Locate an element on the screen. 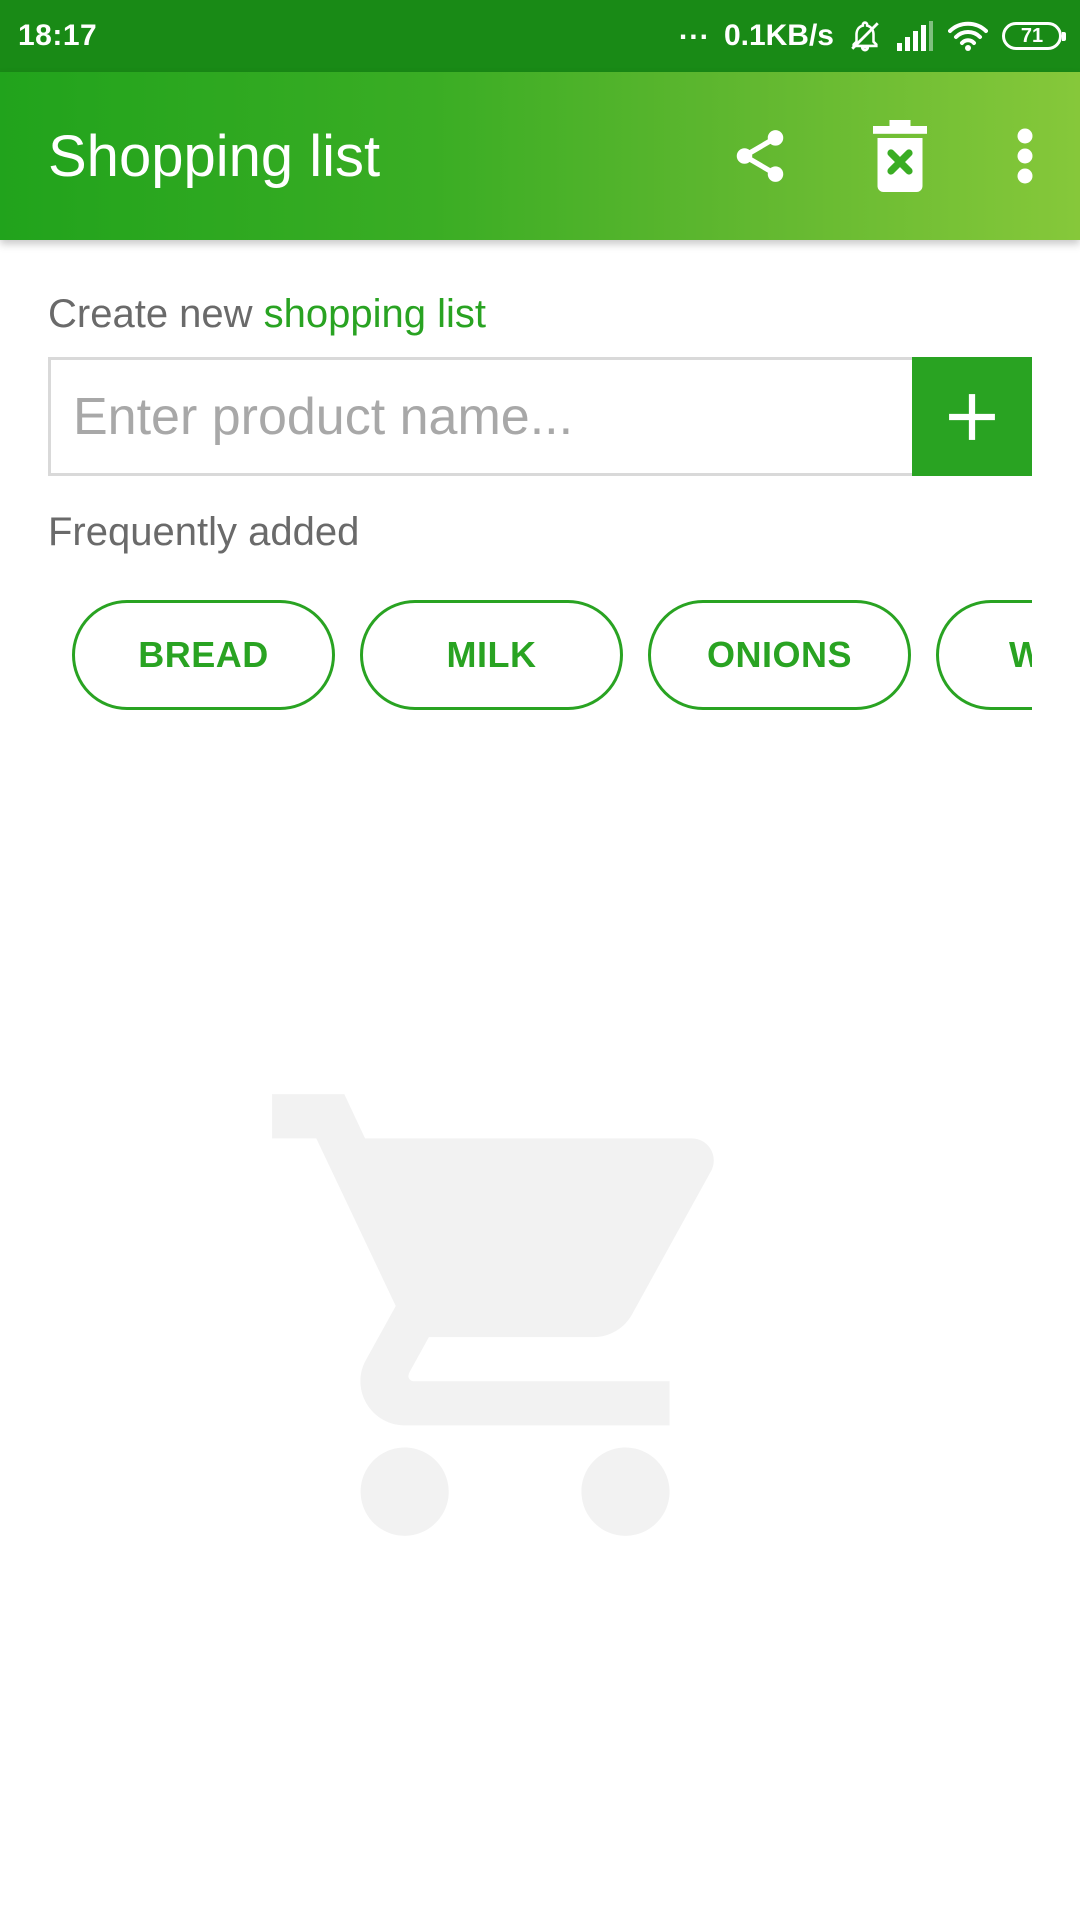 The width and height of the screenshot is (1080, 1920). add-product-row is located at coordinates (540, 416).